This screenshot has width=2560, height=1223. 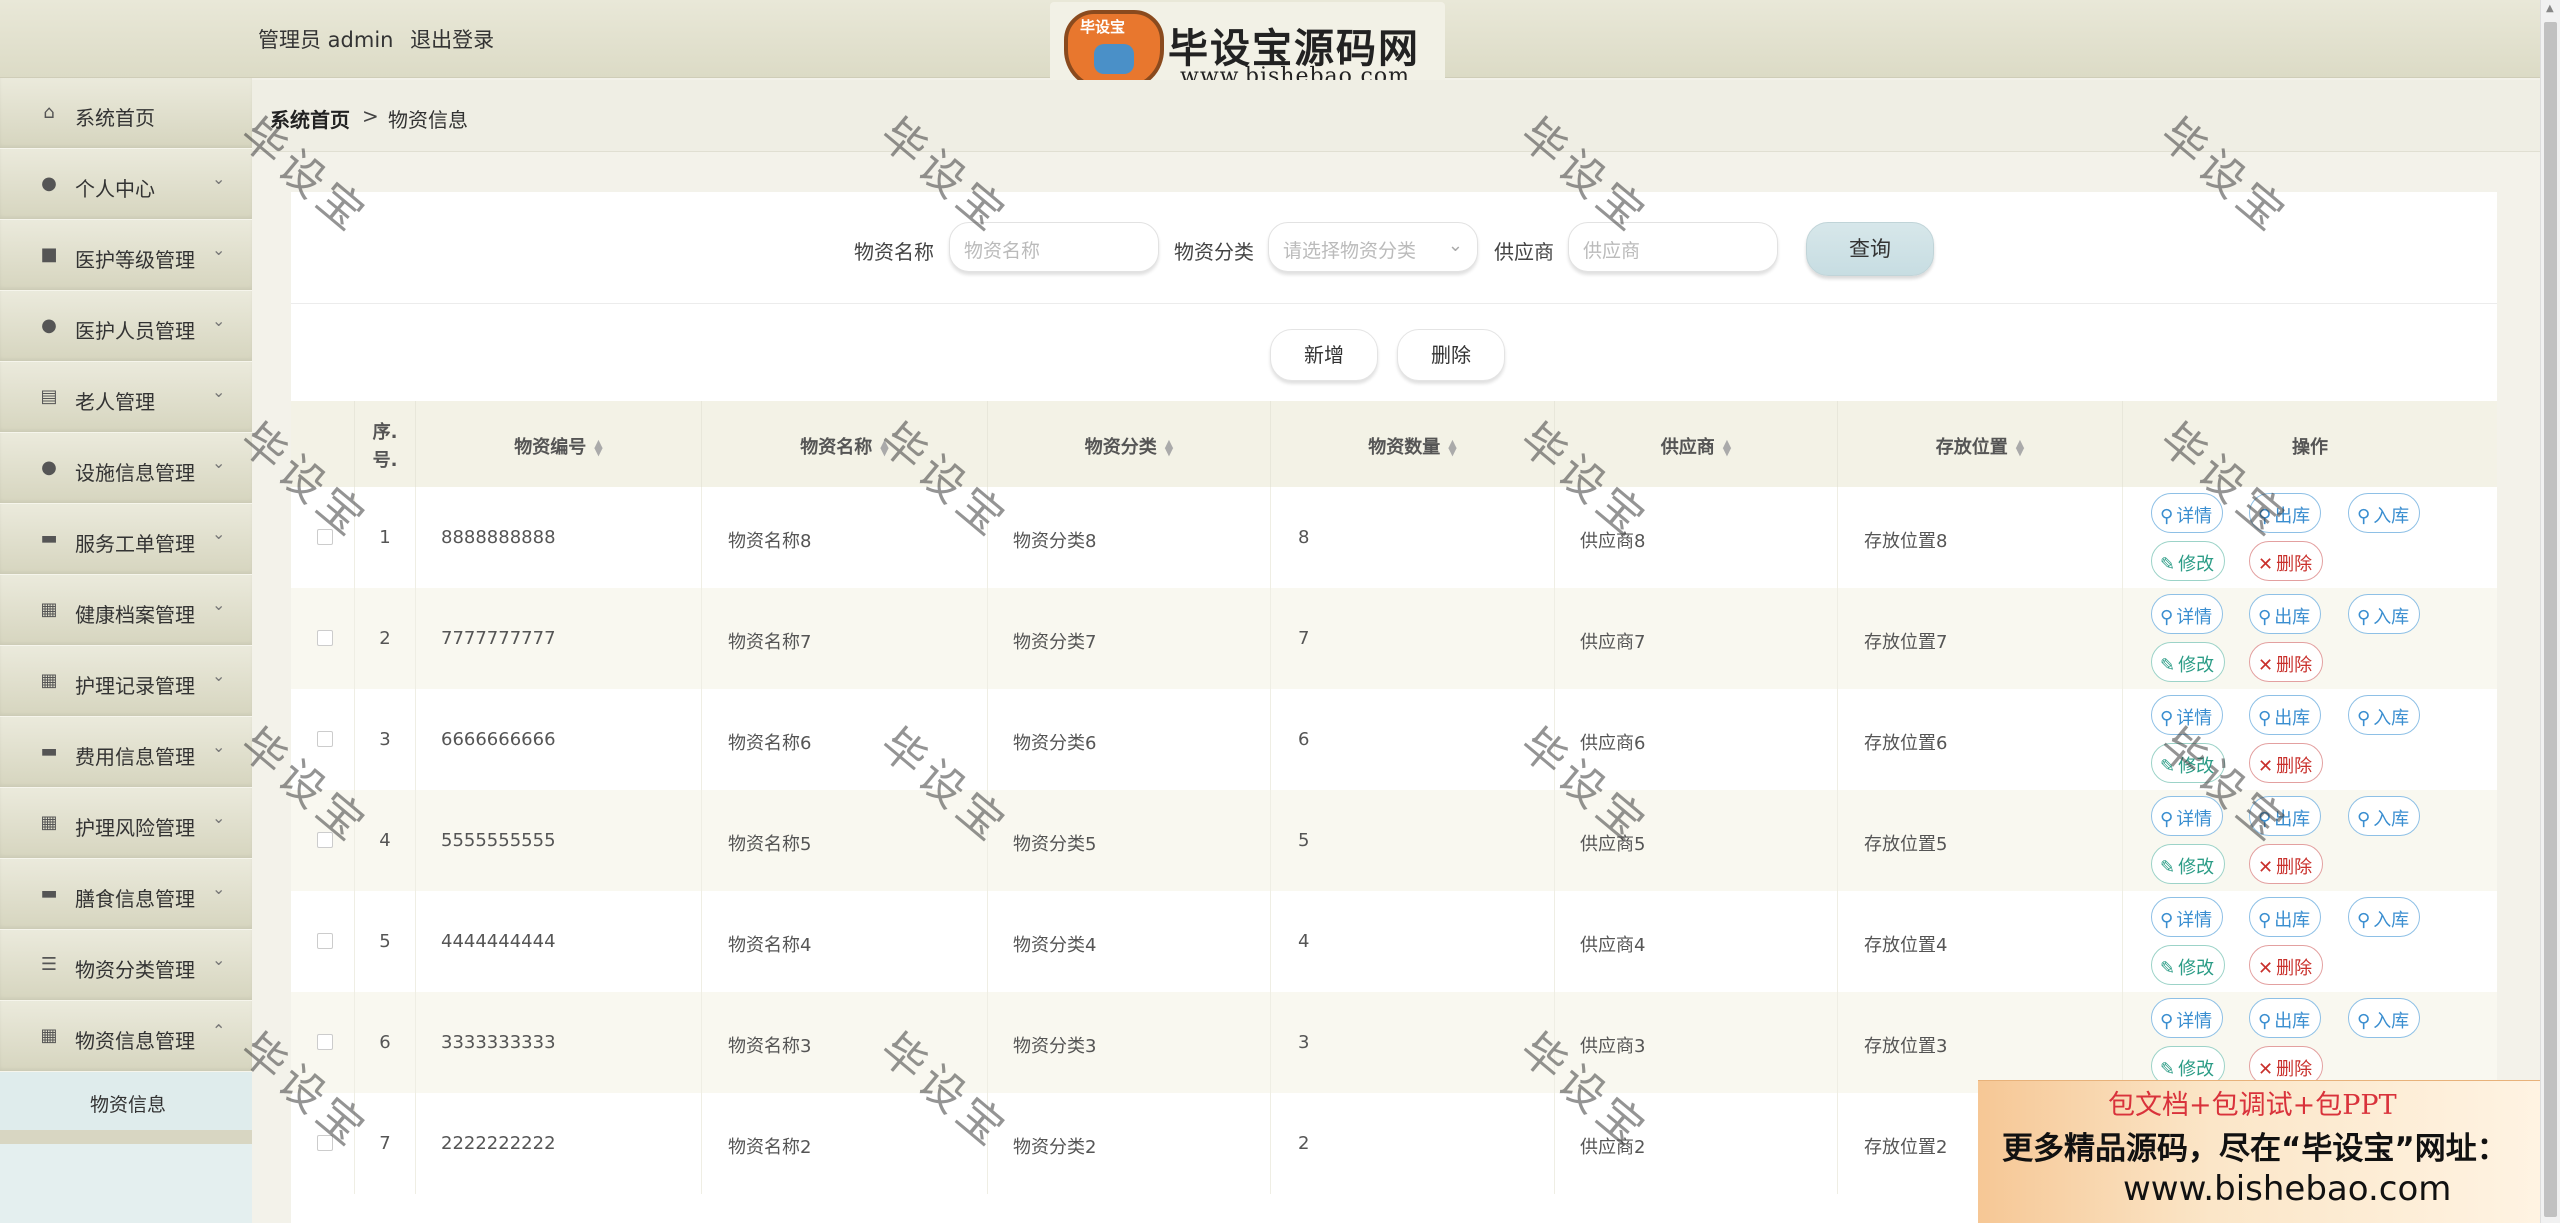 What do you see at coordinates (126, 894) in the screenshot?
I see `sidebar-item: ▬ 膳食信息管理 ⌄` at bounding box center [126, 894].